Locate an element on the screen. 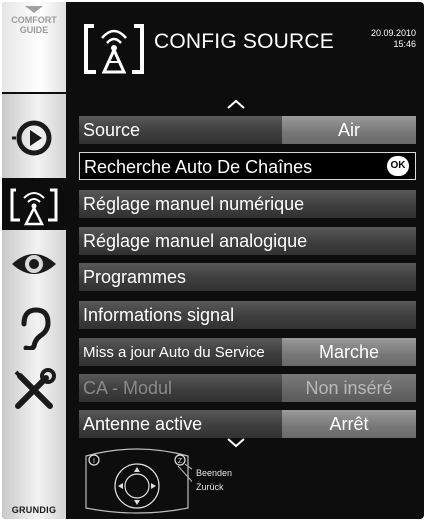 The height and width of the screenshot is (521, 426). menu-item-manual-analog: Réglage manuel analogique is located at coordinates (247, 241).